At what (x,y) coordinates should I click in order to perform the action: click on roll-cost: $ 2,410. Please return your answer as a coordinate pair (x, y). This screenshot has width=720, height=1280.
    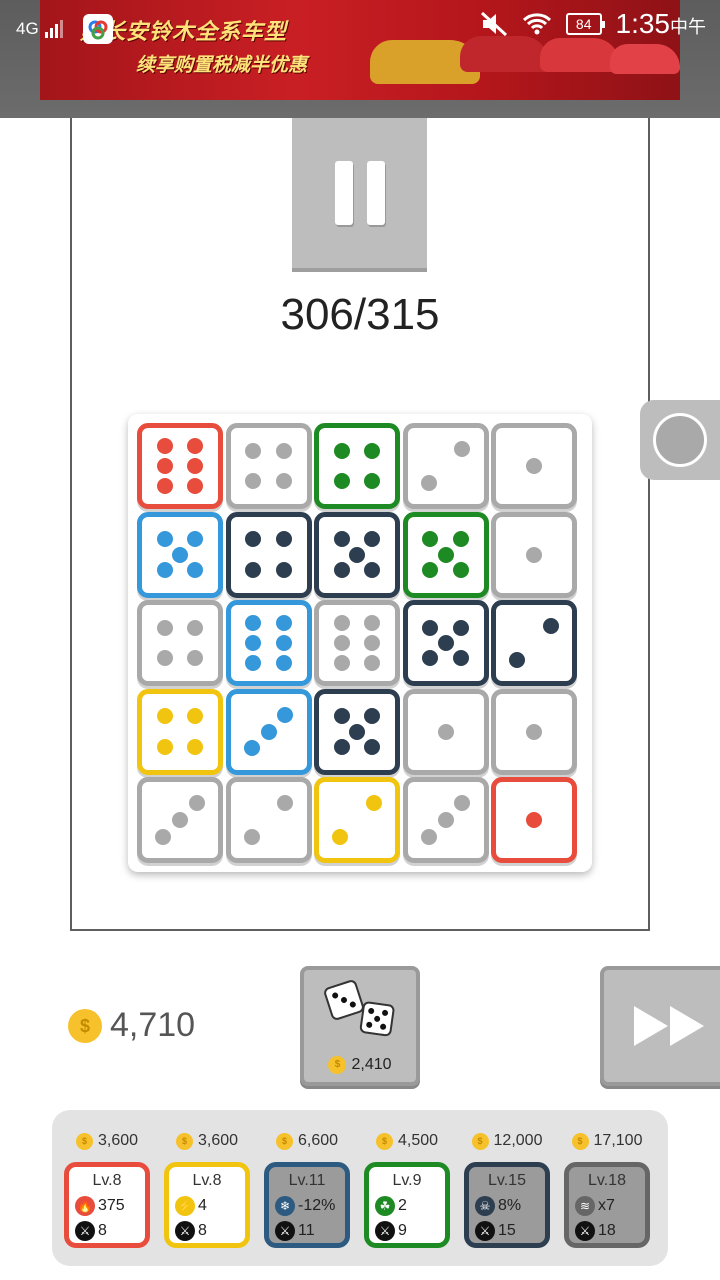
    Looking at the image, I should click on (360, 1065).